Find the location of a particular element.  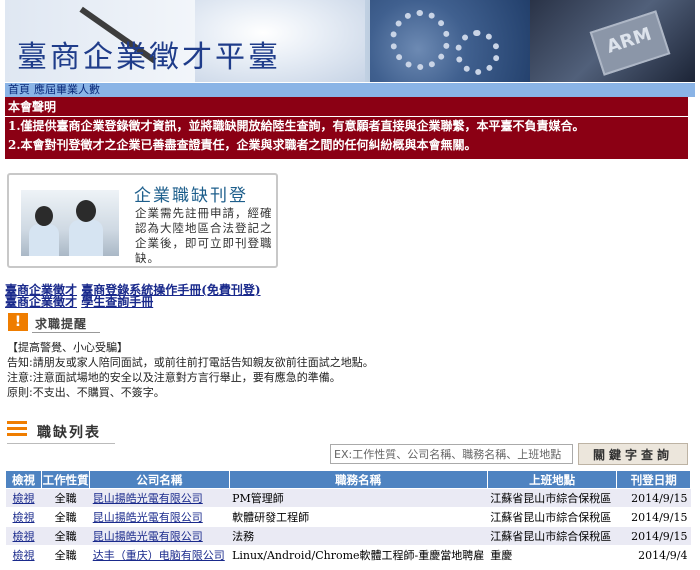

students-image is located at coordinates (70, 223).